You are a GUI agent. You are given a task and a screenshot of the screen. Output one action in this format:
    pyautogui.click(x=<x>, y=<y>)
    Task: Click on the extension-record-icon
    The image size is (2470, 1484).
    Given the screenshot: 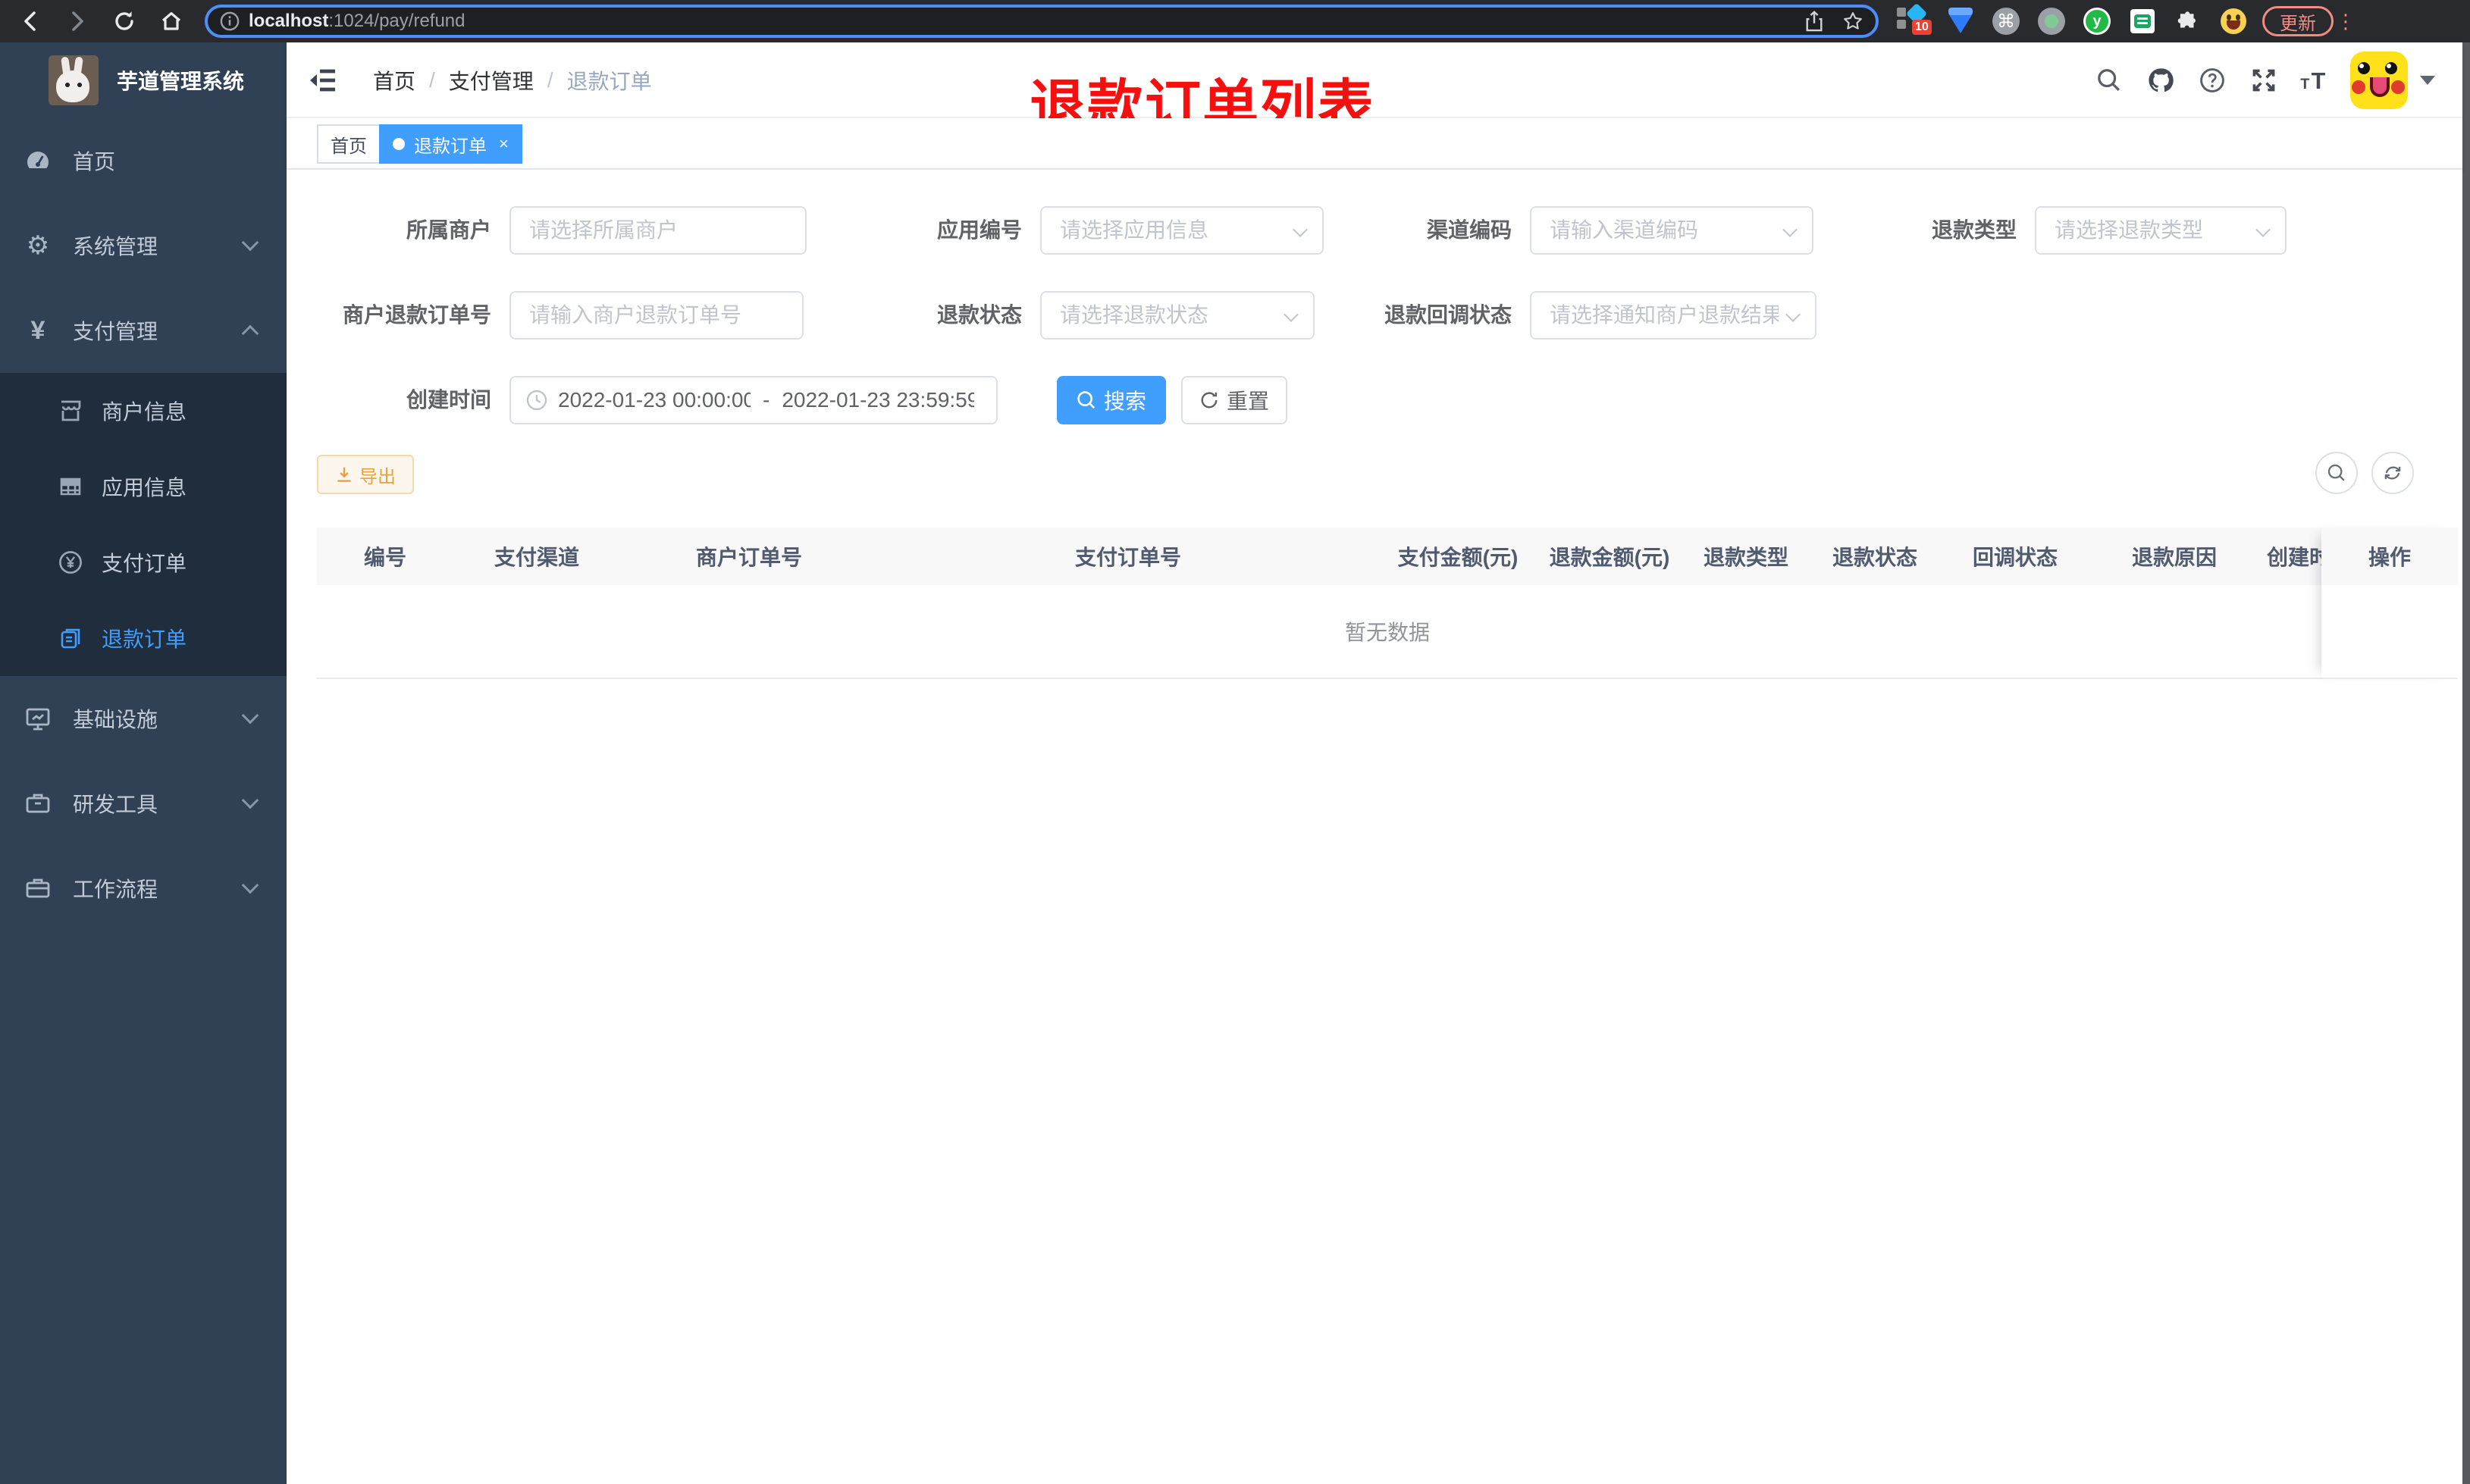 What is the action you would take?
    pyautogui.click(x=2051, y=21)
    